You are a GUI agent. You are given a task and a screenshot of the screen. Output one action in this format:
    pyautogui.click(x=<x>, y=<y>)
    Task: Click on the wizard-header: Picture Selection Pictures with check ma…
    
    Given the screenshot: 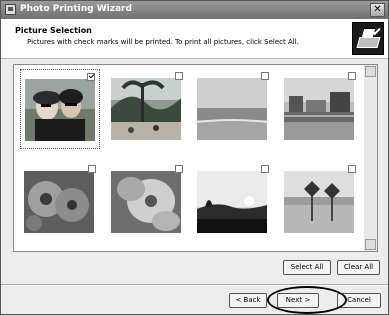 What is the action you would take?
    pyautogui.click(x=194, y=39)
    